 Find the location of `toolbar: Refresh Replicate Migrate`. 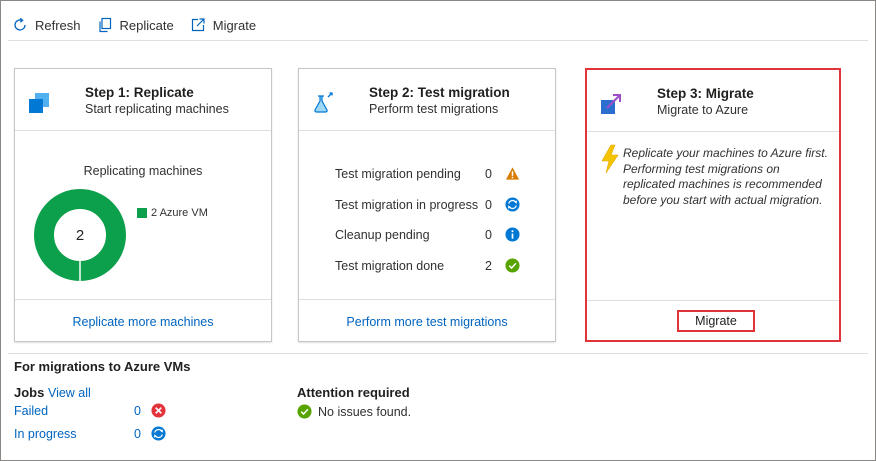

toolbar: Refresh Replicate Migrate is located at coordinates (134, 25).